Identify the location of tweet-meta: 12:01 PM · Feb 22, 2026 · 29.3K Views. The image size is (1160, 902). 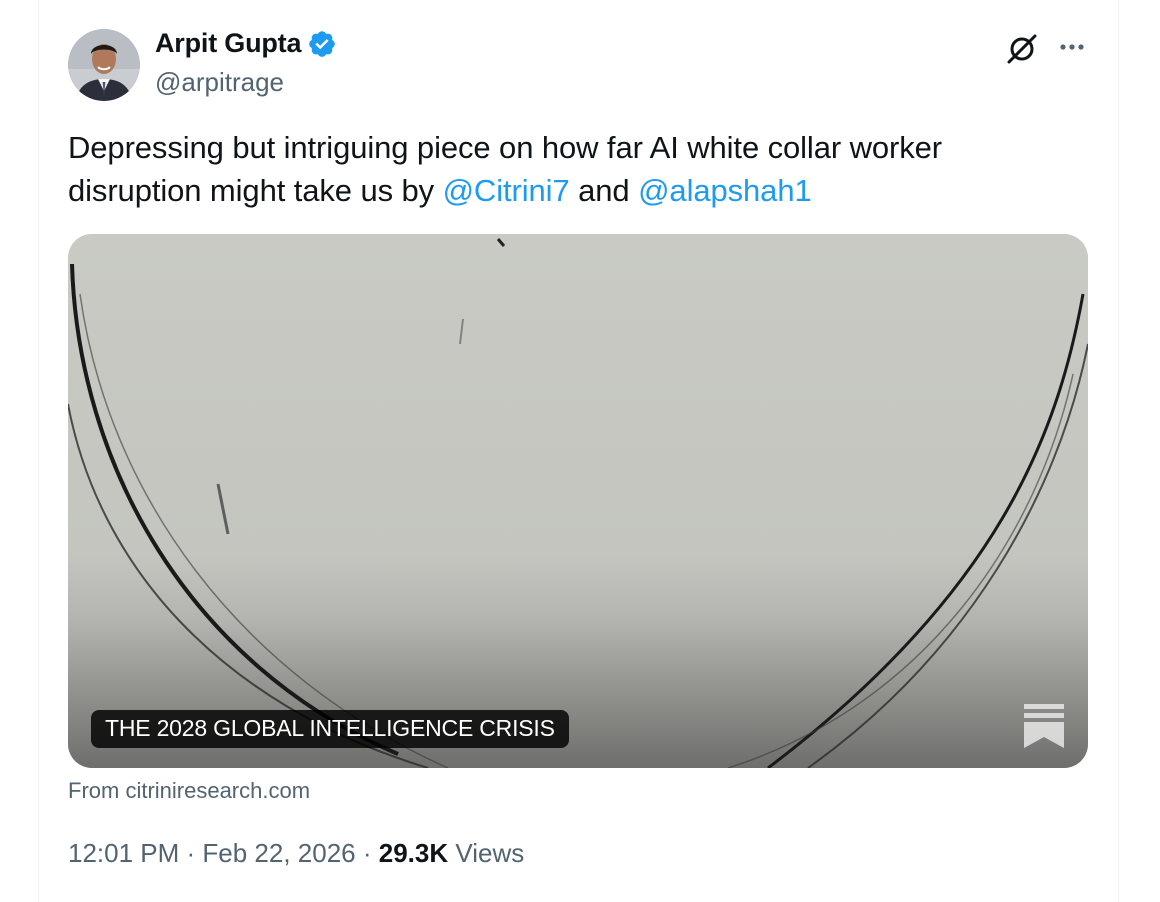
(296, 853).